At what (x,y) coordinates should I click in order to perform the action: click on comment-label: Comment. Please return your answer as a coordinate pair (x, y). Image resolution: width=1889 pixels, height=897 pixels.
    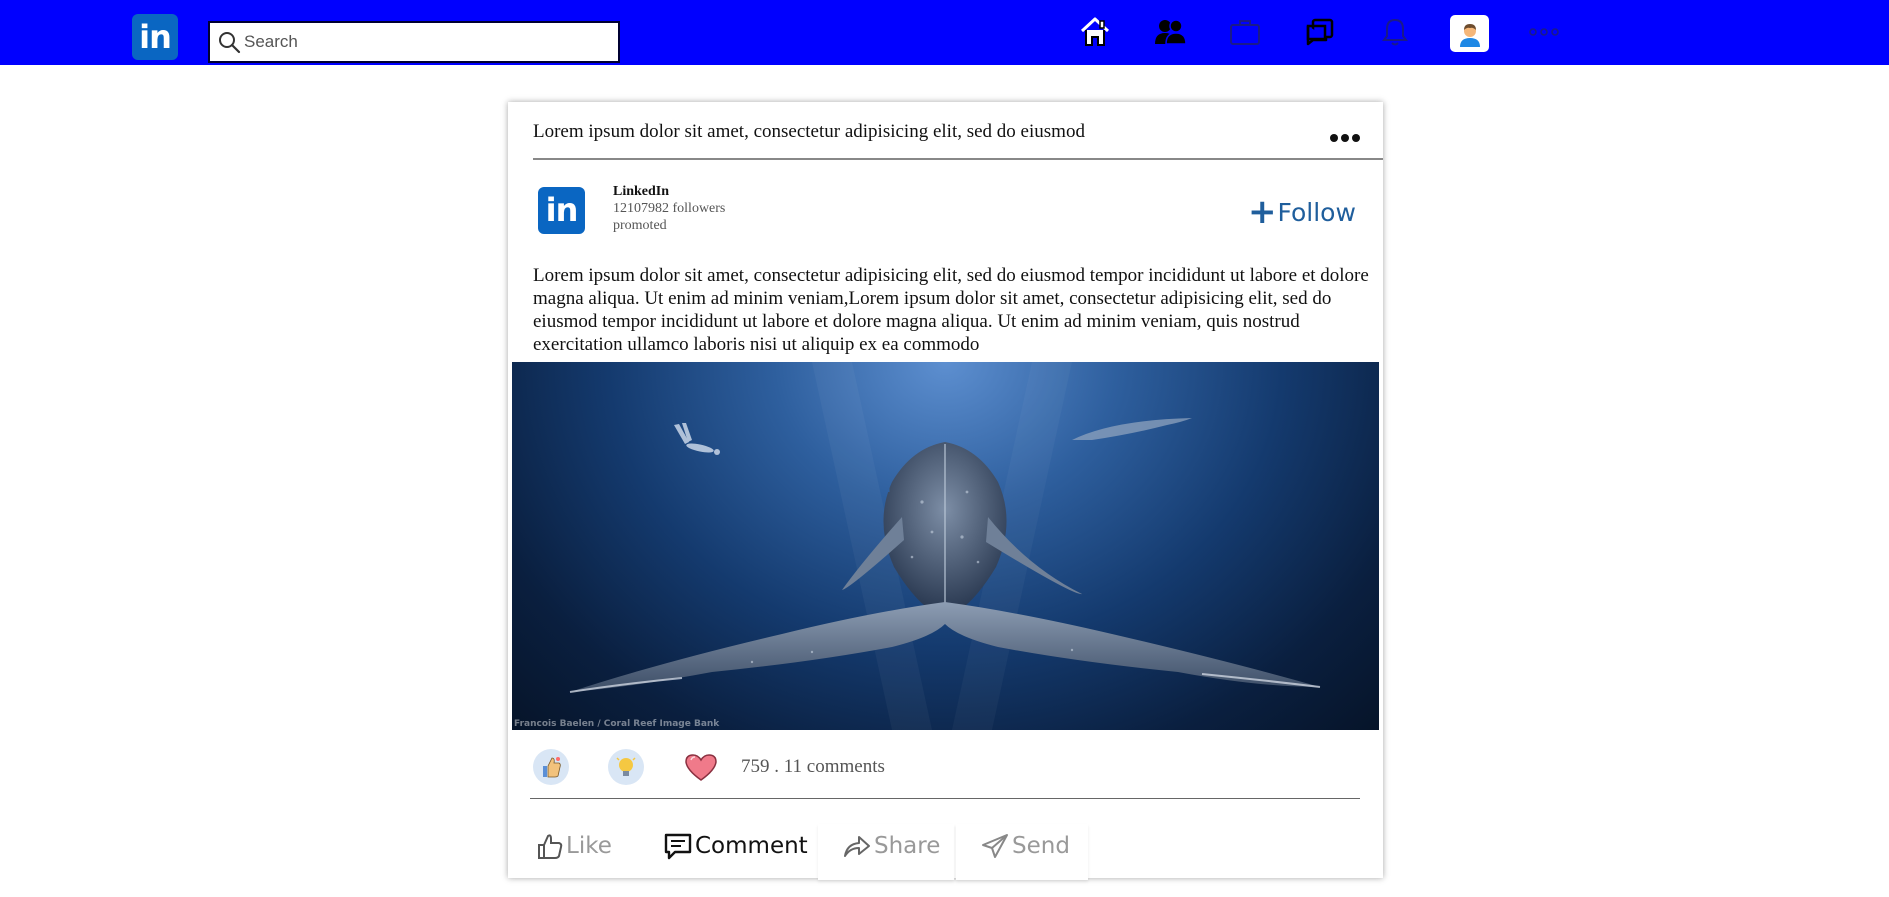
    Looking at the image, I should click on (751, 846).